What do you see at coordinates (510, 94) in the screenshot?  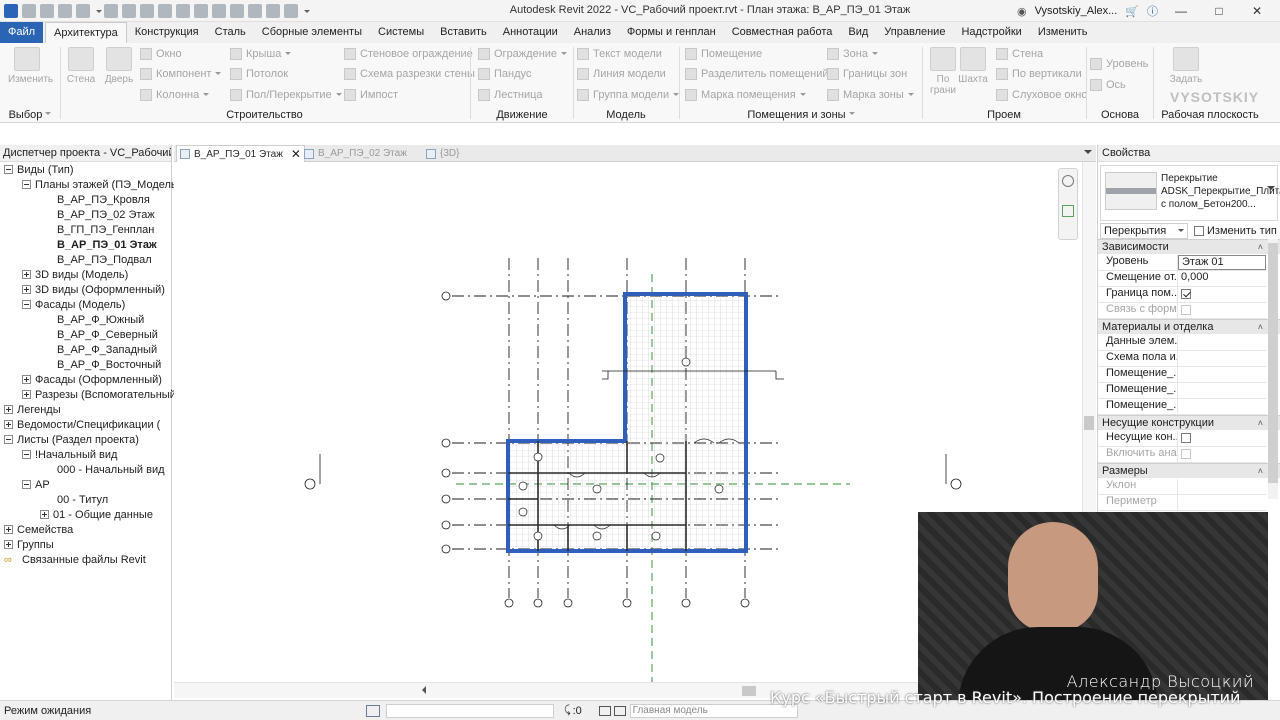 I see `stair-button: Лестница` at bounding box center [510, 94].